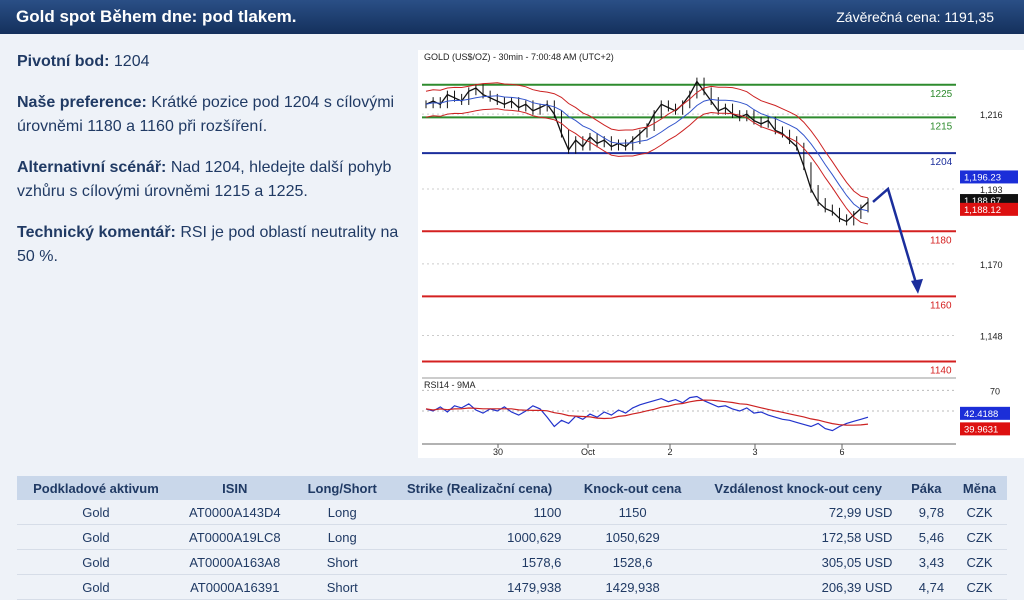 The image size is (1024, 600). I want to click on table-cell: 1100, so click(479, 512).